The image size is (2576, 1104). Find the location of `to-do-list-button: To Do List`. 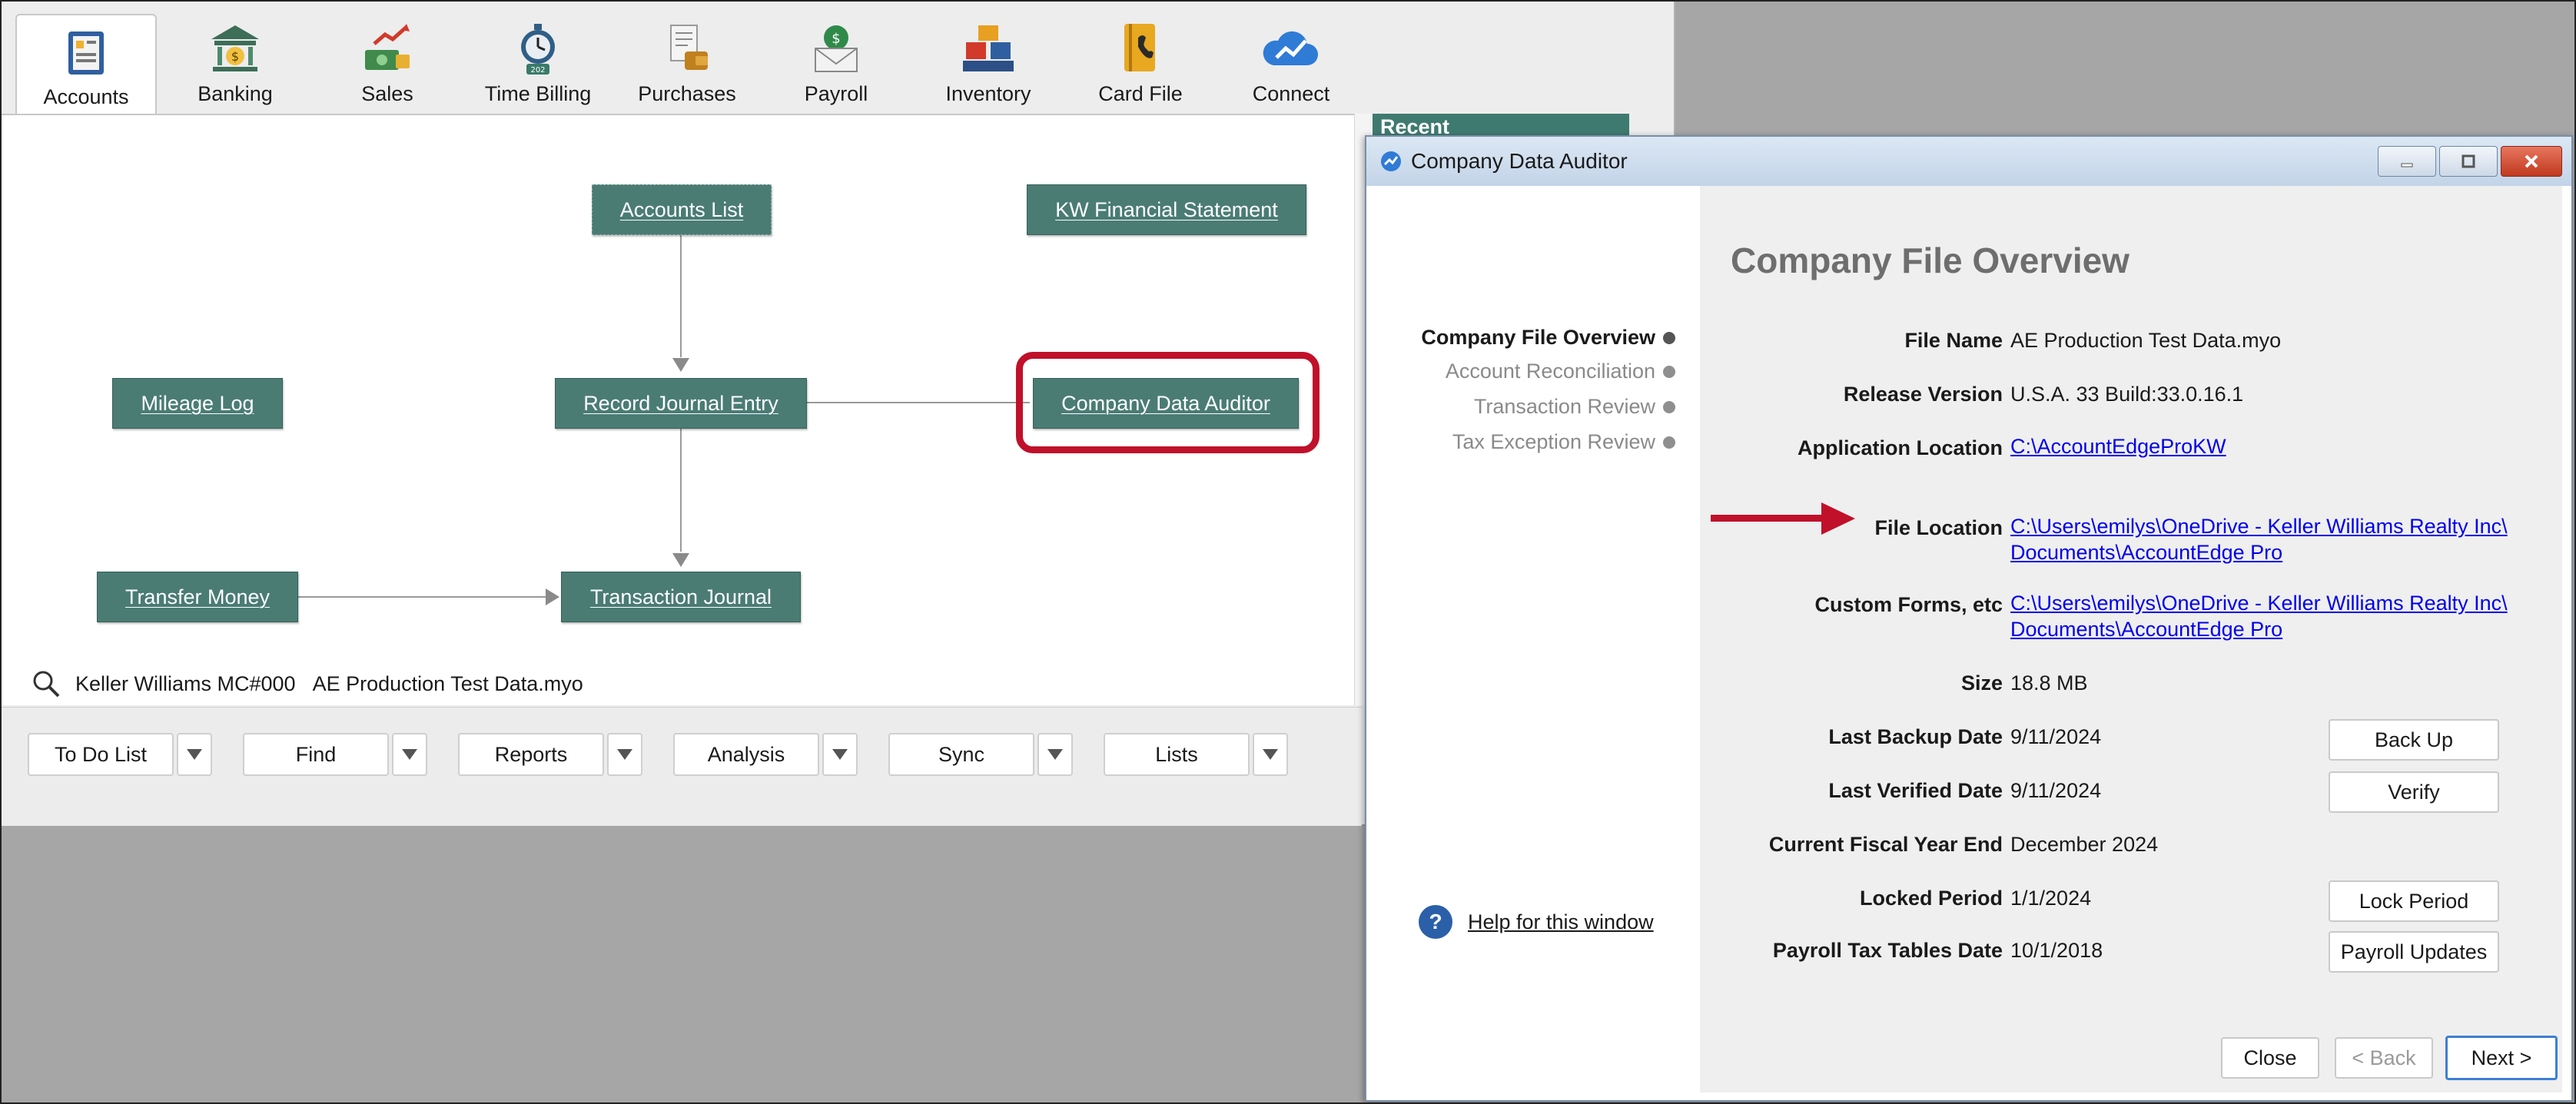

to-do-list-button: To Do List is located at coordinates (101, 754).